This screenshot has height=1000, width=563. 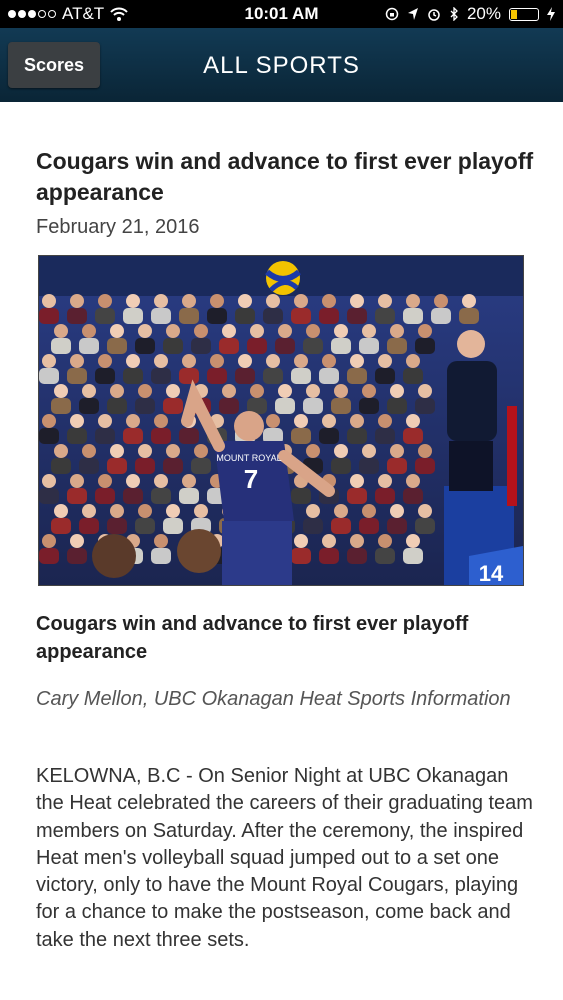 I want to click on alarm-icon, so click(x=434, y=15).